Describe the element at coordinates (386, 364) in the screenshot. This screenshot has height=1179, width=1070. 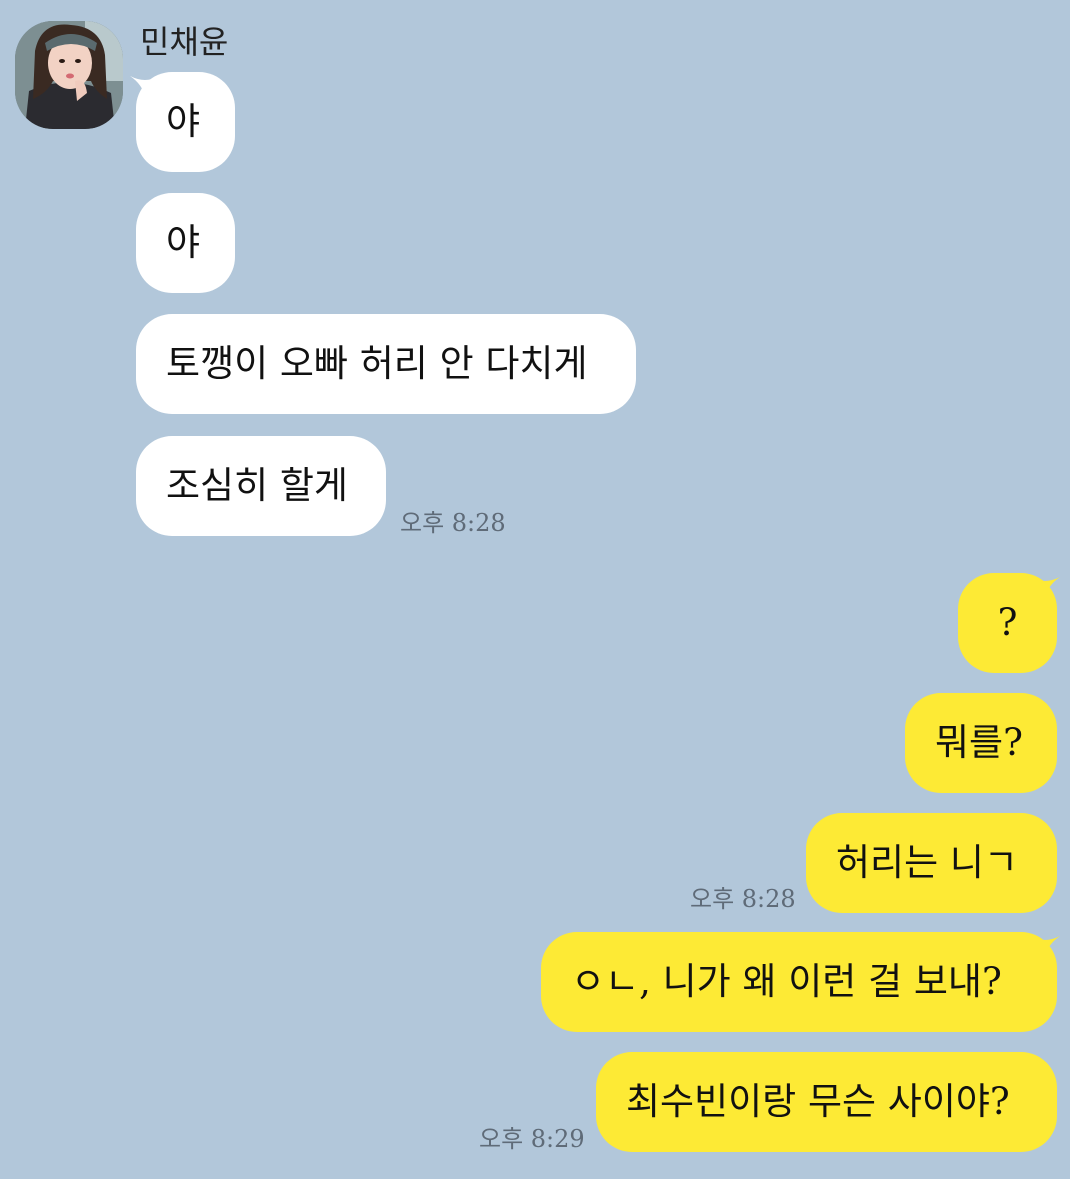
I see `message-bubble-incoming: 토깽이 오빠 허리 안 다치게` at that location.